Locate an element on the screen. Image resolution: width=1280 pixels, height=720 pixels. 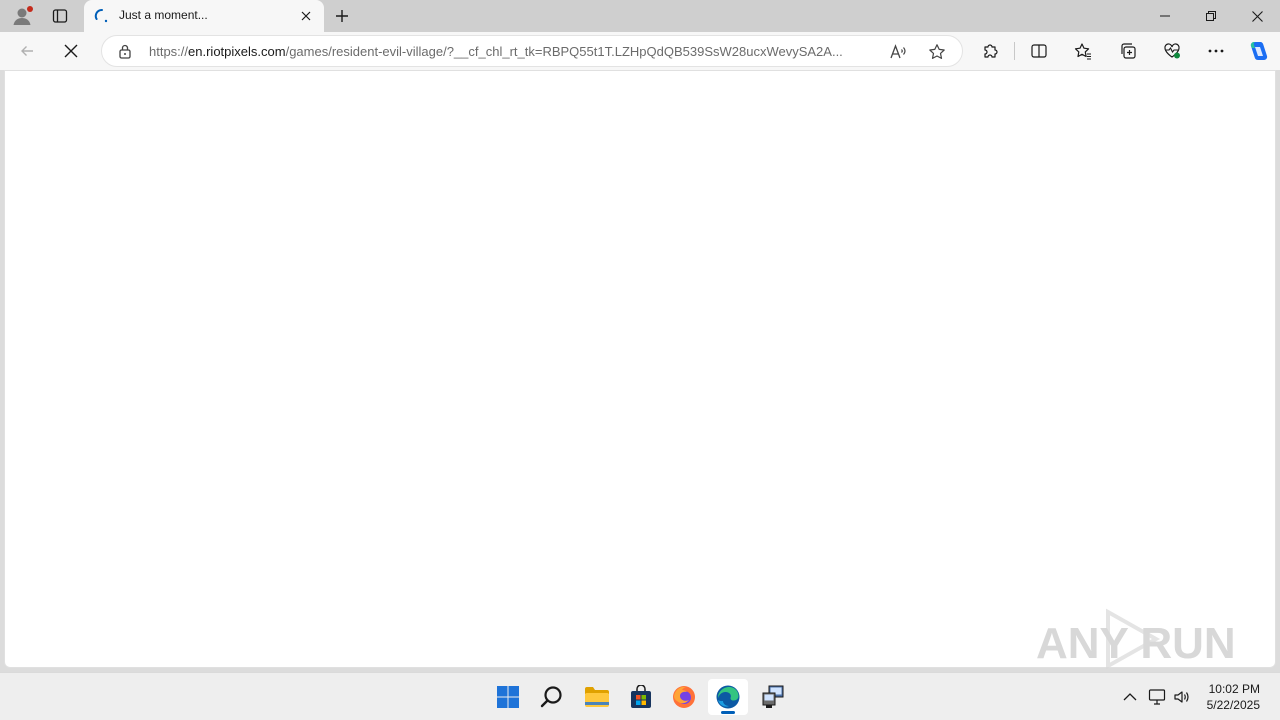
minimize-button is located at coordinates (1165, 16).